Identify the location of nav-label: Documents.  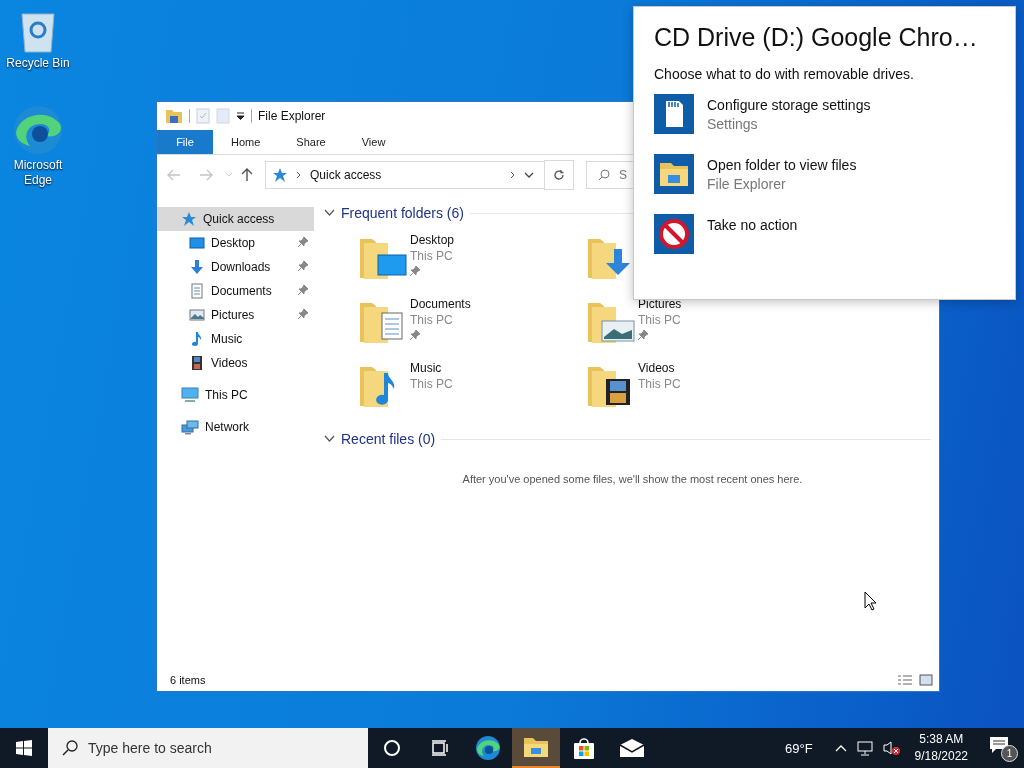
(242, 291).